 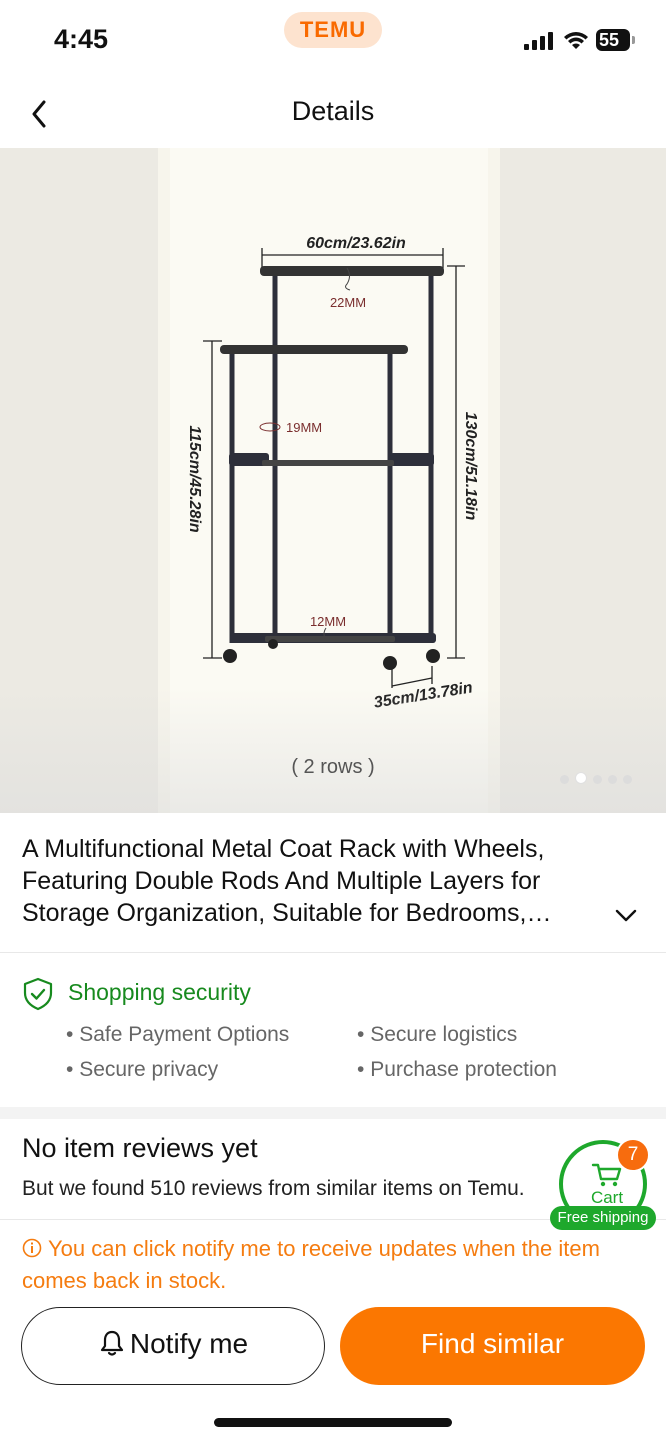 What do you see at coordinates (603, 1218) in the screenshot?
I see `free-shipping-badge: Free shipping` at bounding box center [603, 1218].